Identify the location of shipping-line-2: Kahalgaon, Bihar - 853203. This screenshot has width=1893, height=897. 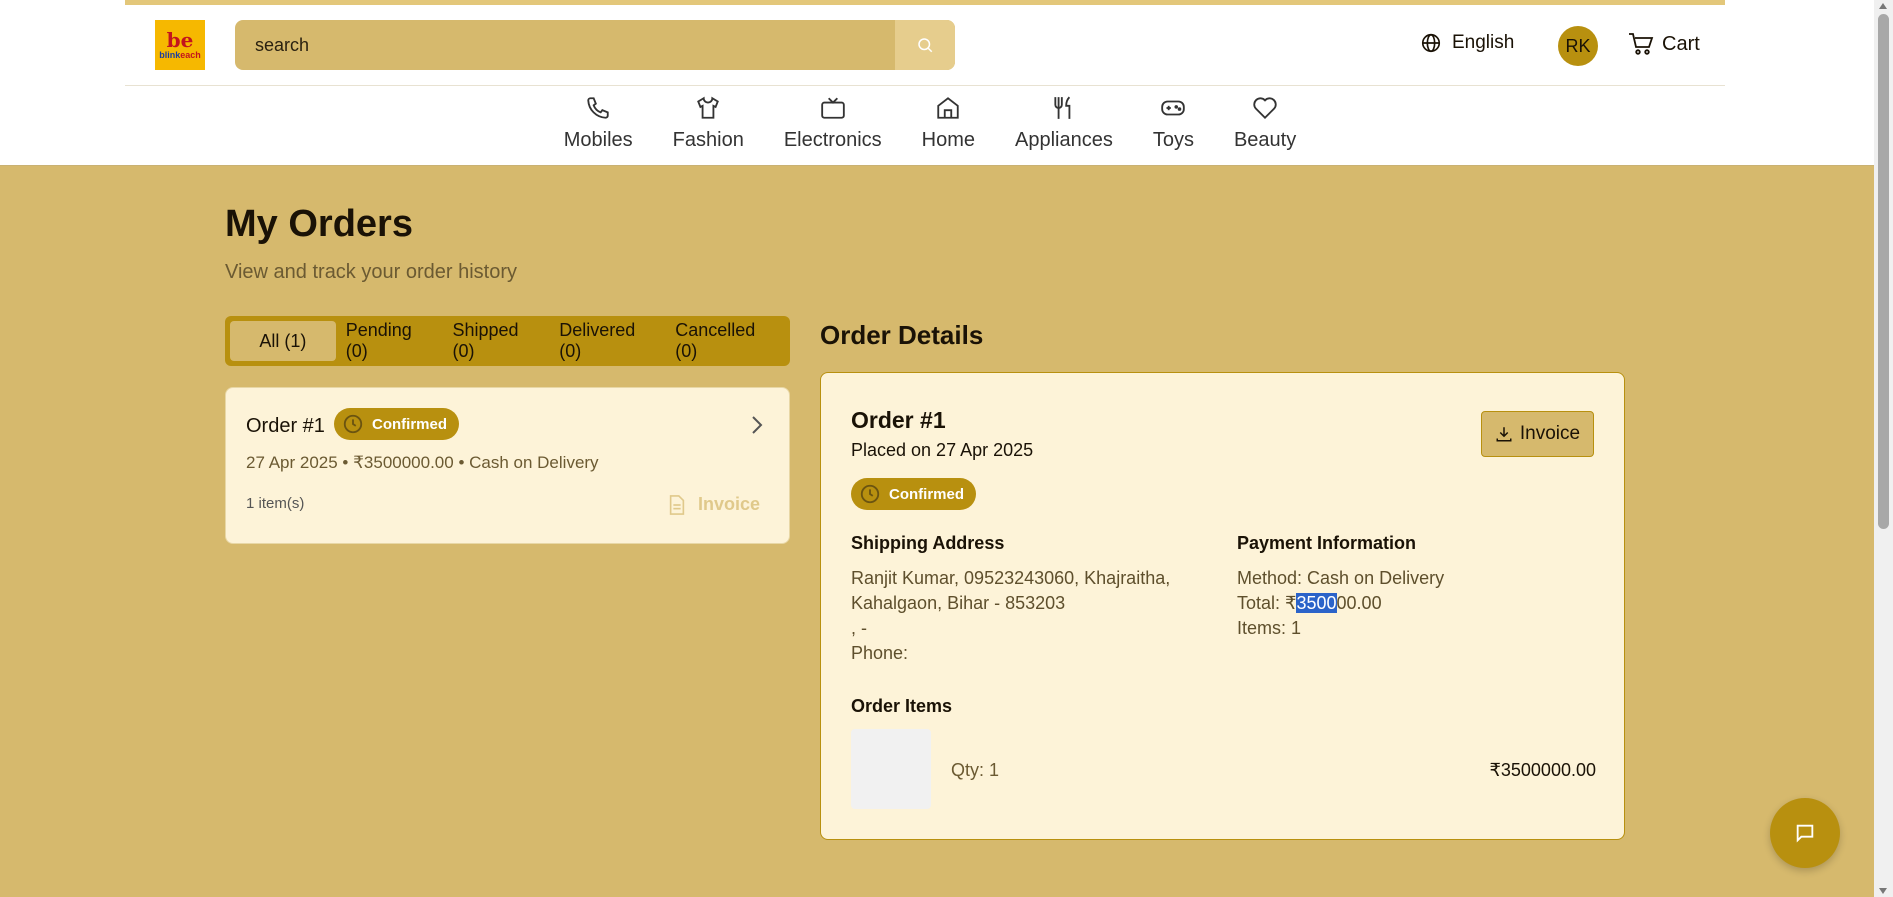
(958, 603).